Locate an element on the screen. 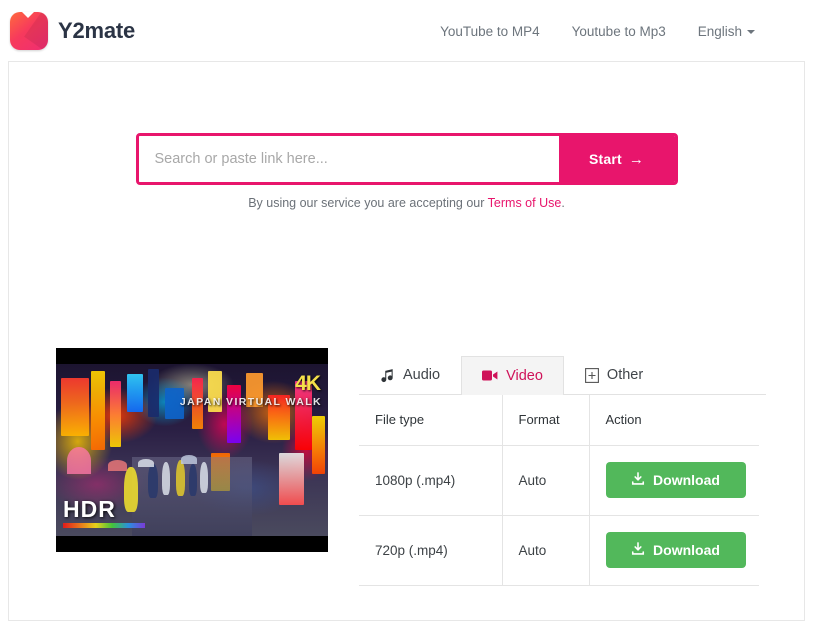 The height and width of the screenshot is (621, 813). column-header-action: Action is located at coordinates (673, 420).